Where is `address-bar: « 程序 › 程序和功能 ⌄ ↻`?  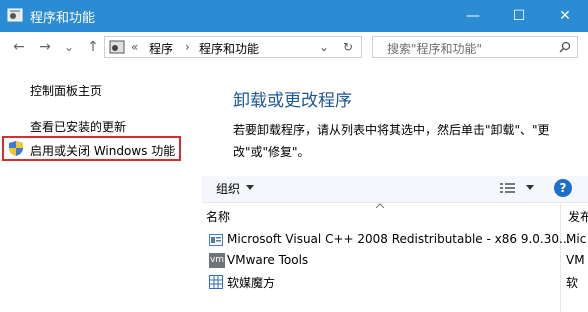
address-bar: « 程序 › 程序和功能 ⌄ ↻ is located at coordinates (233, 47).